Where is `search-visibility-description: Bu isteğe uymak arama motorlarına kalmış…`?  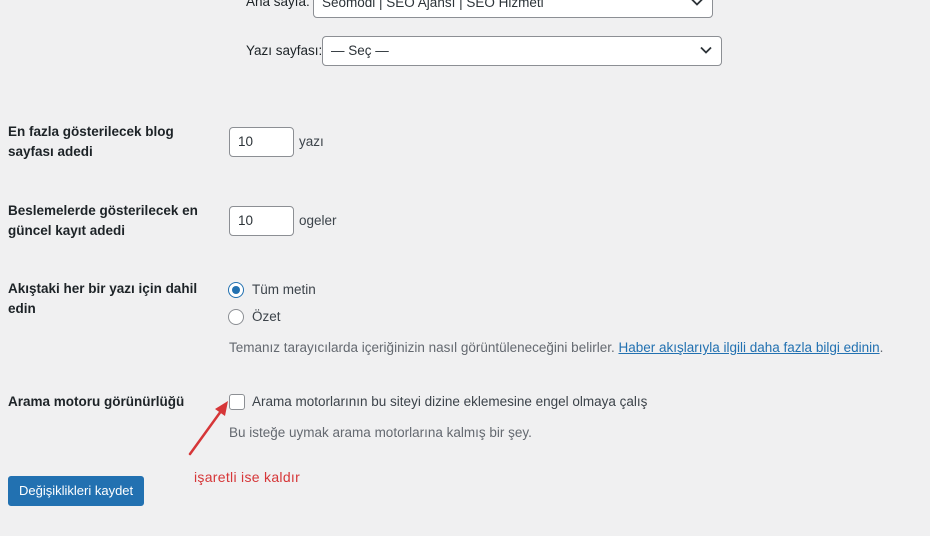 search-visibility-description: Bu isteğe uymak arama motorlarına kalmış… is located at coordinates (380, 432).